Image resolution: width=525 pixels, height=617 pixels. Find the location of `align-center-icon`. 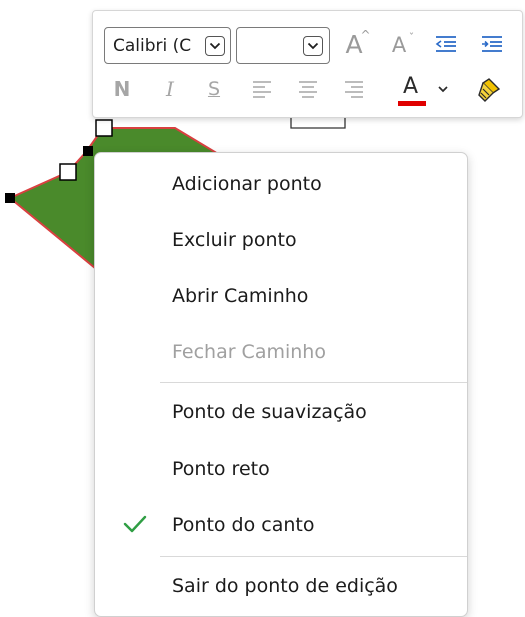

align-center-icon is located at coordinates (308, 89).